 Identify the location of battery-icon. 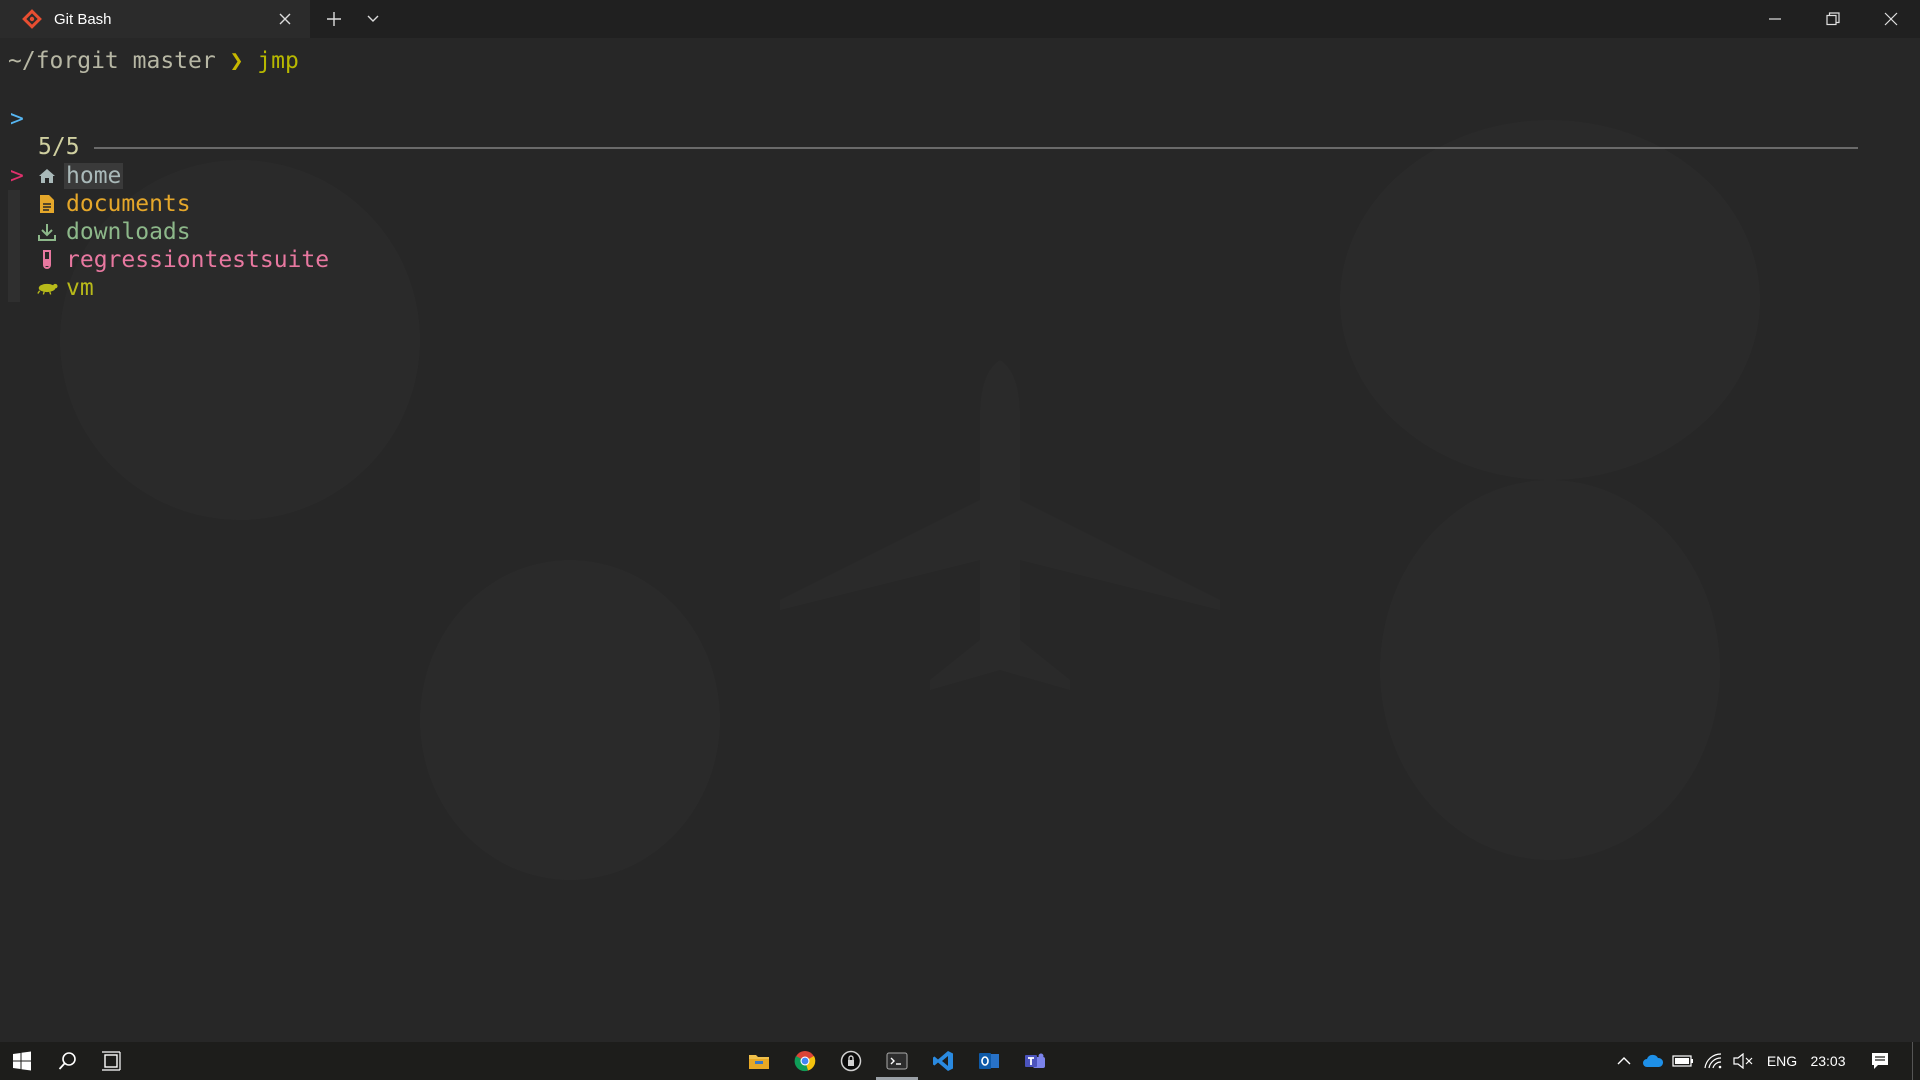
(1682, 1061).